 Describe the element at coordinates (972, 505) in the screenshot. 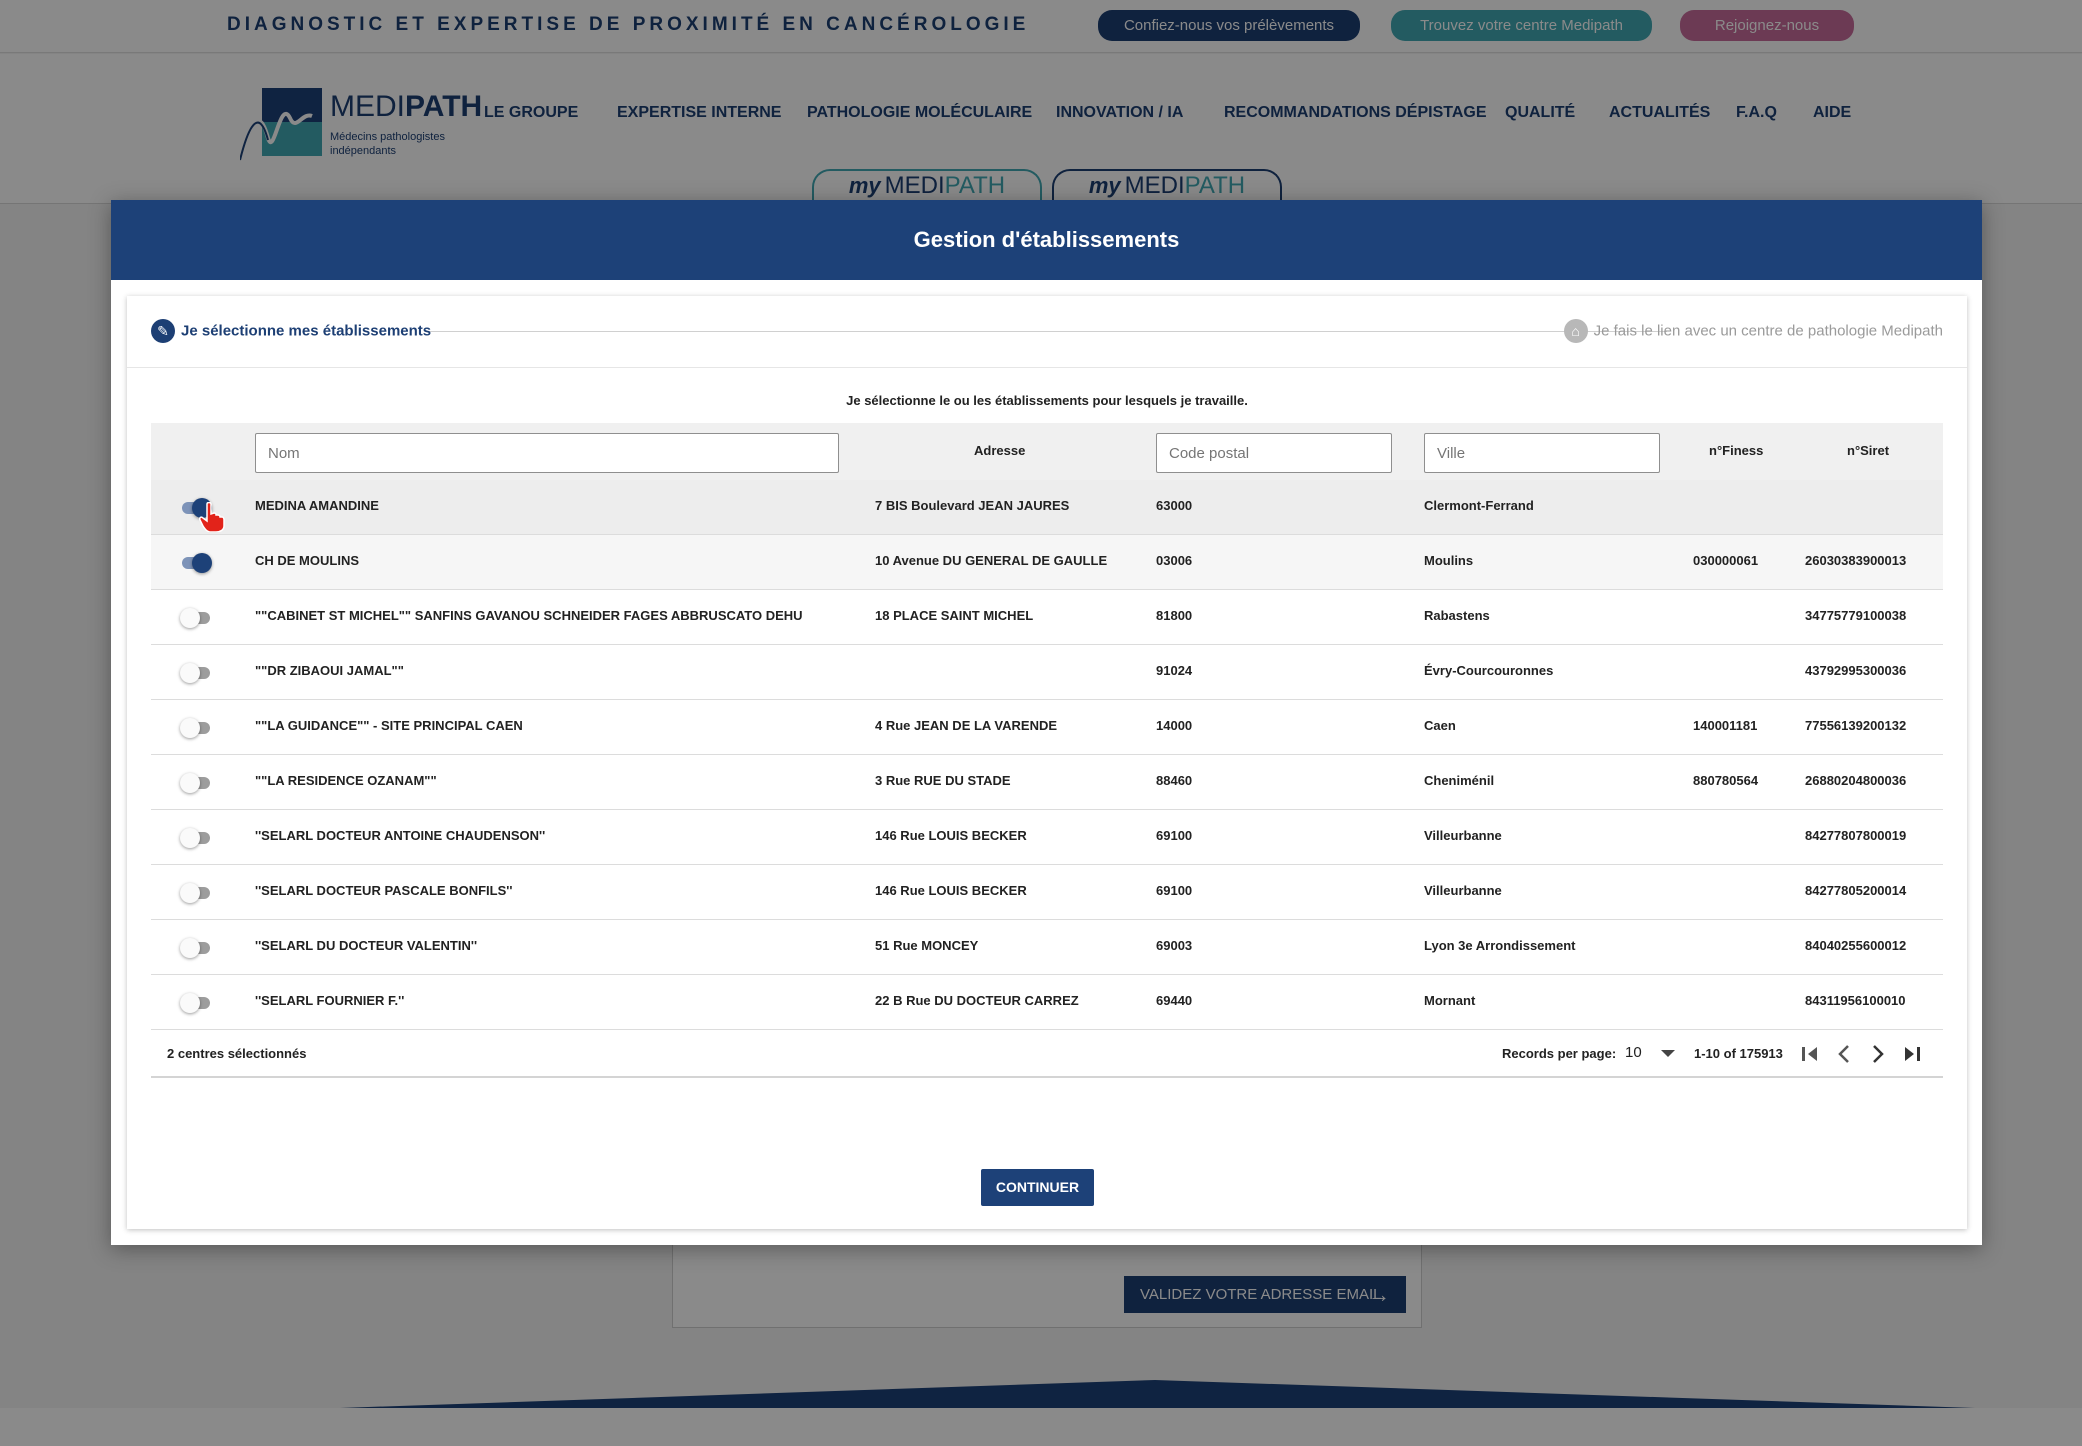

I see `cell-adresse: 7 BIS Boulevard JEAN JAURES` at that location.